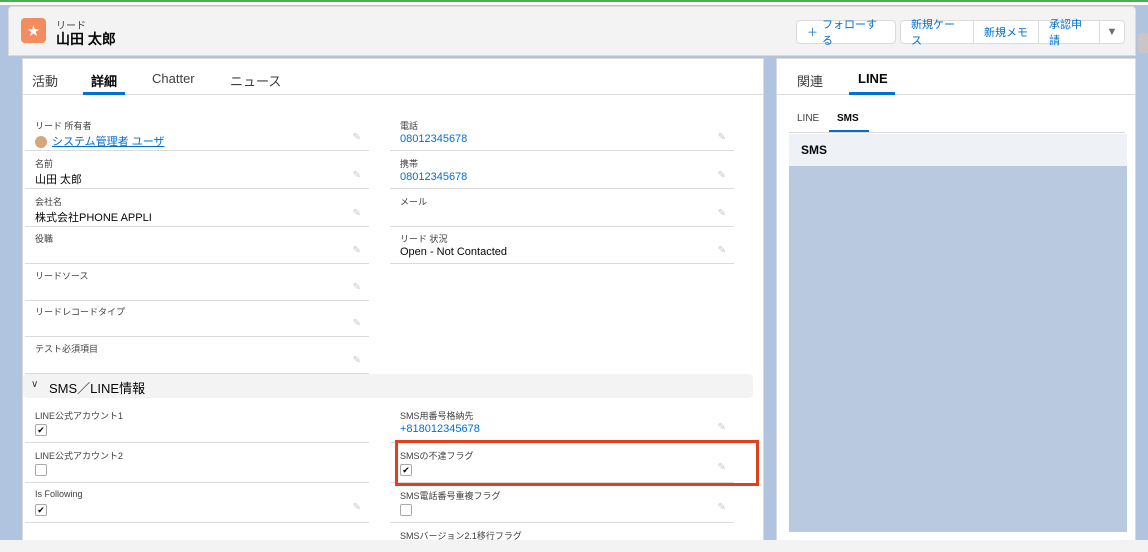 This screenshot has width=1148, height=552. I want to click on follow-button: ＋フォローする, so click(846, 33).